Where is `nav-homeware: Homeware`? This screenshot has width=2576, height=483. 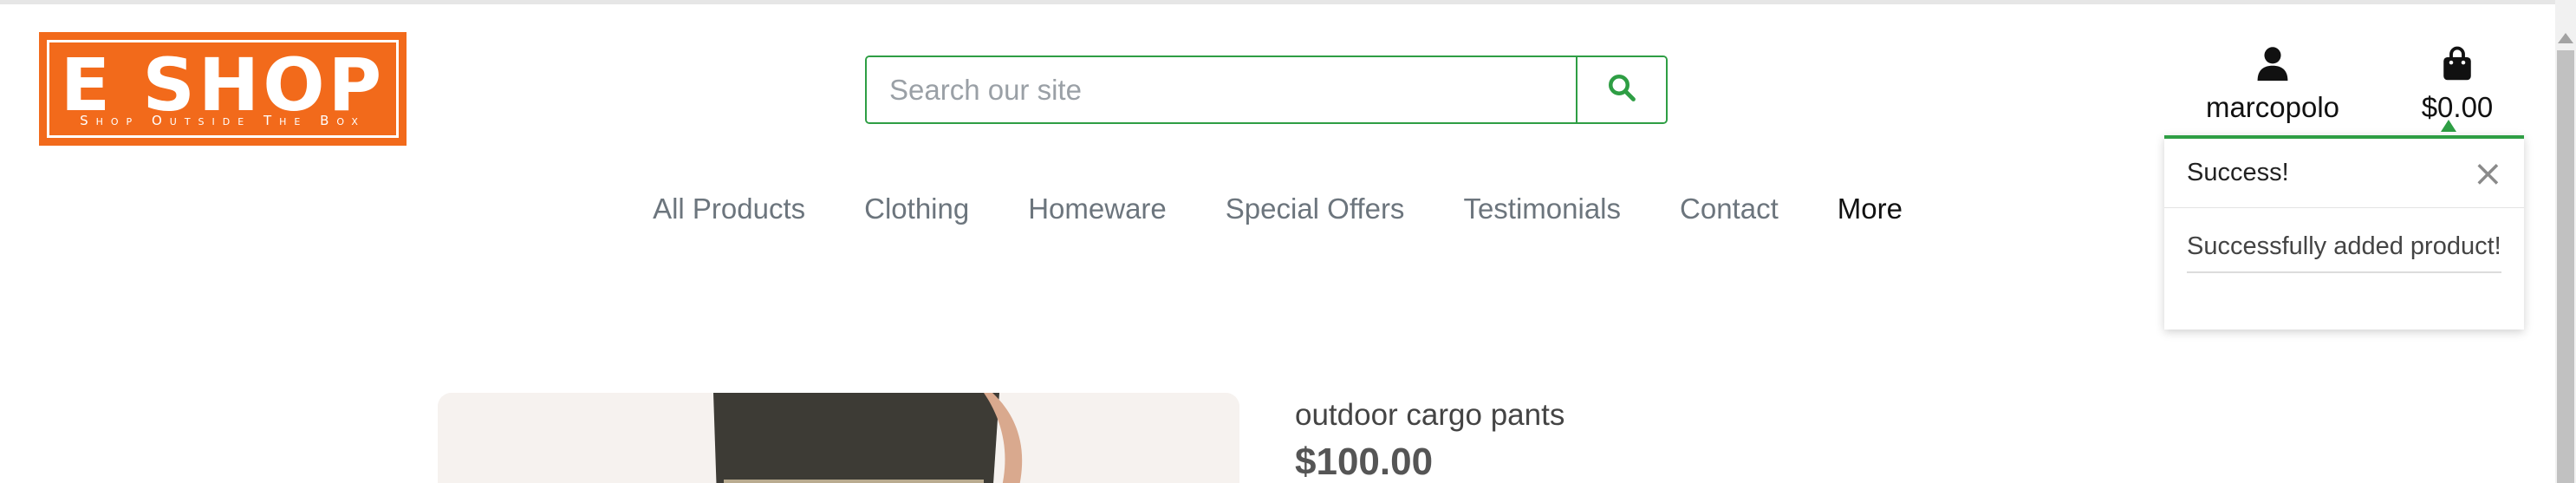
nav-homeware: Homeware is located at coordinates (1097, 209).